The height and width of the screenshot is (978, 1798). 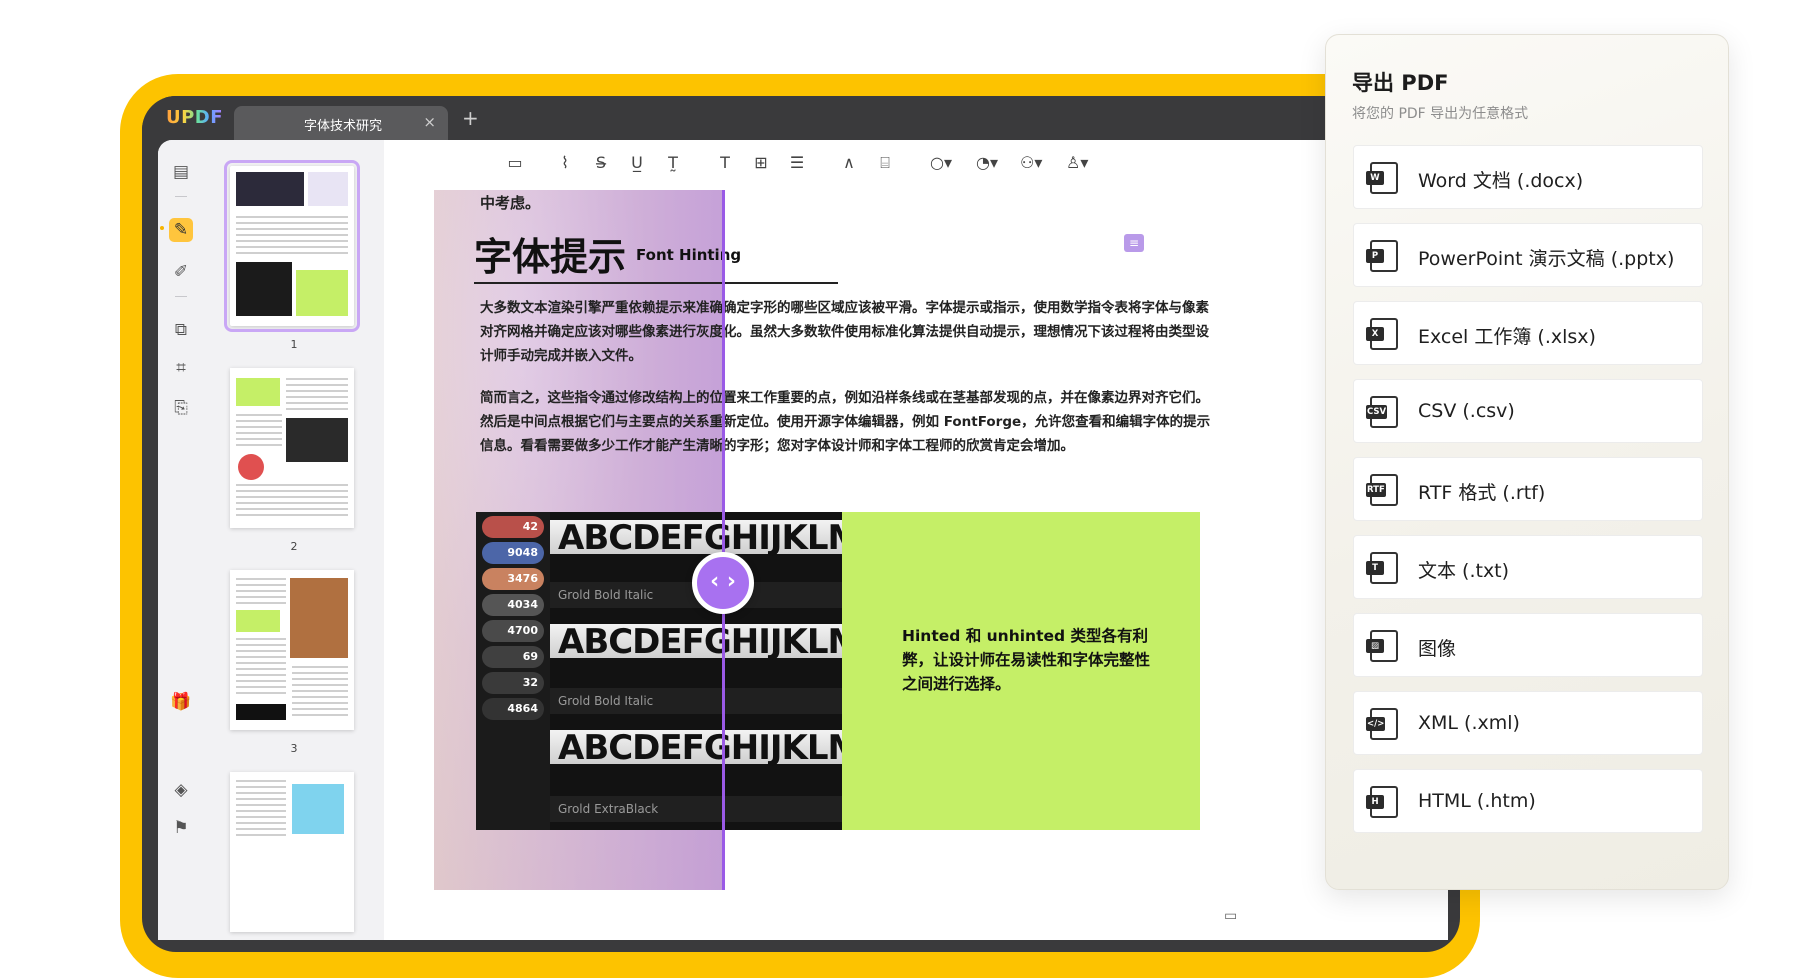 What do you see at coordinates (513, 605) in the screenshot?
I see `counter-pill: 4034` at bounding box center [513, 605].